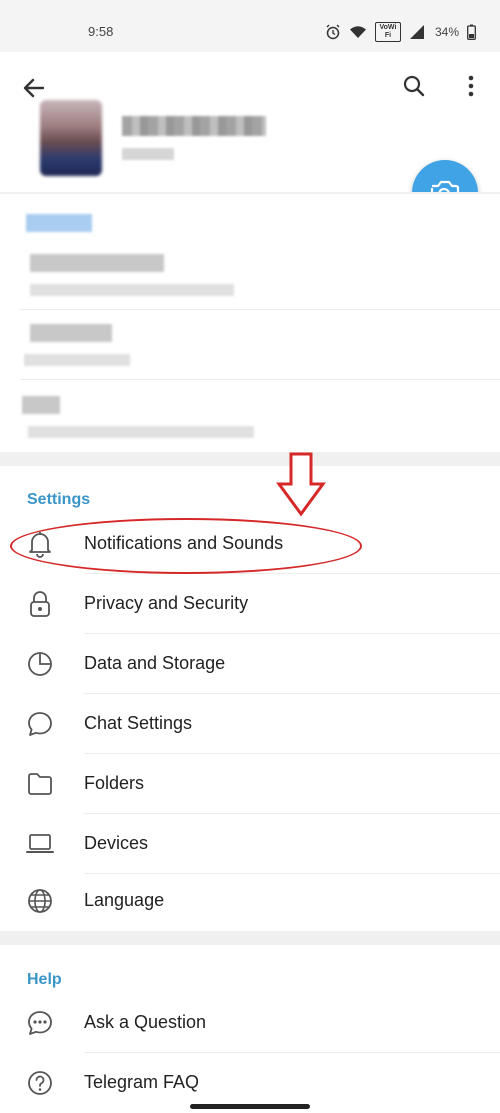  I want to click on annotation-arrow-icon, so click(301, 484).